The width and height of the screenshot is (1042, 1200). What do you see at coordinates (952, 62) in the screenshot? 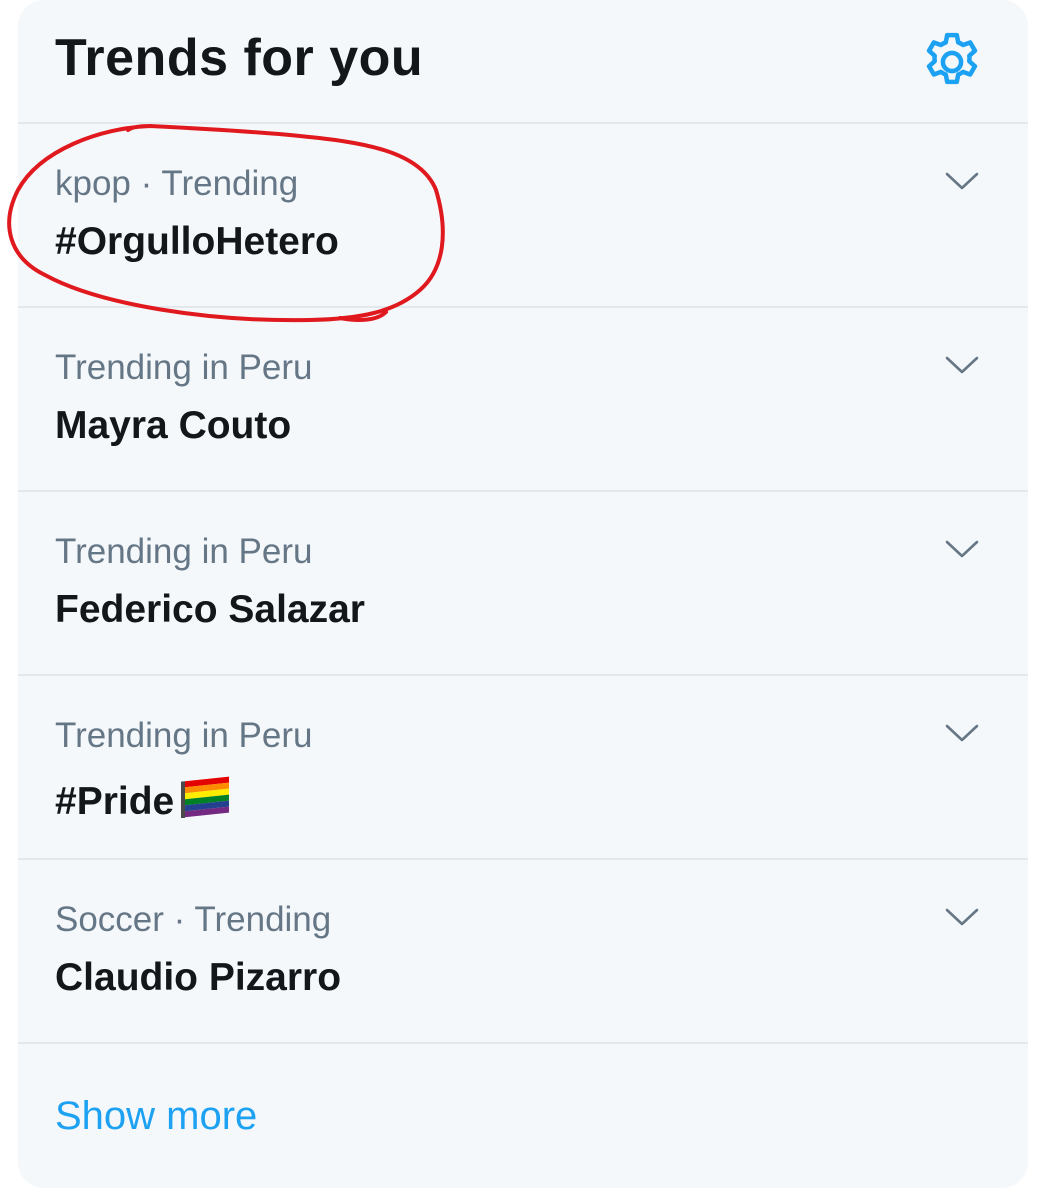
I see `gear-icon` at bounding box center [952, 62].